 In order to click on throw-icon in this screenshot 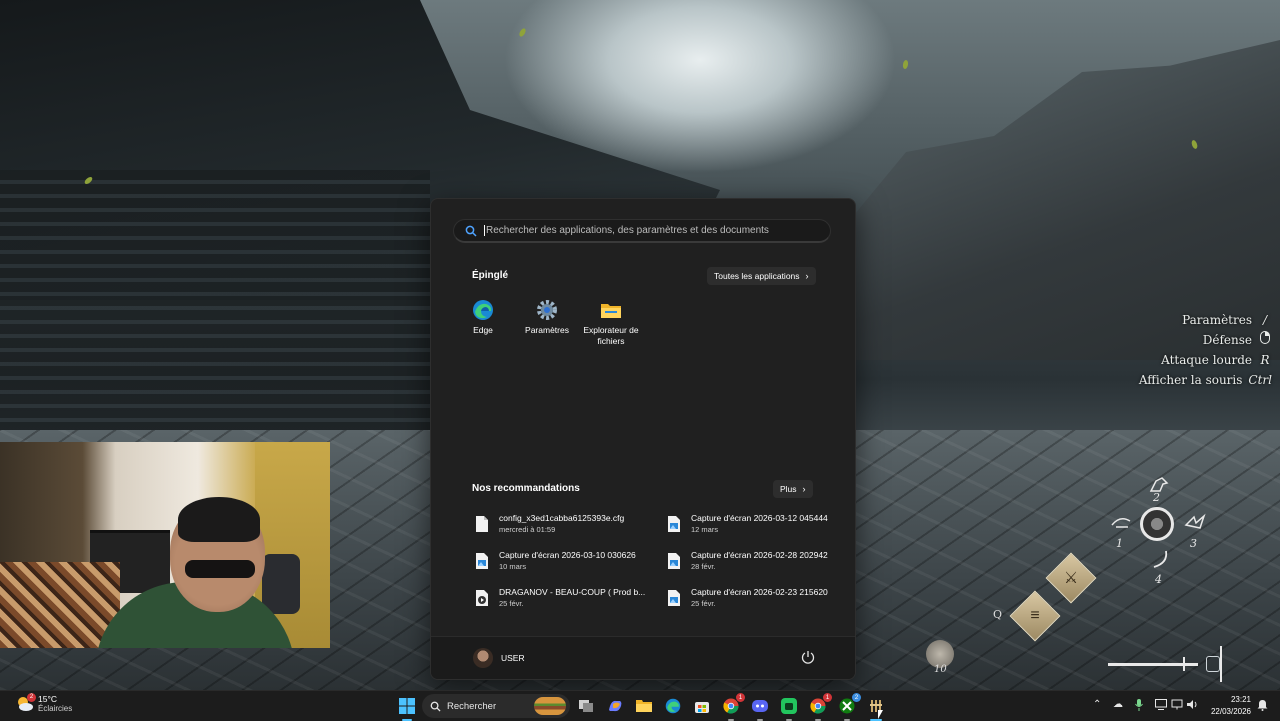, I will do `click(1121, 523)`.